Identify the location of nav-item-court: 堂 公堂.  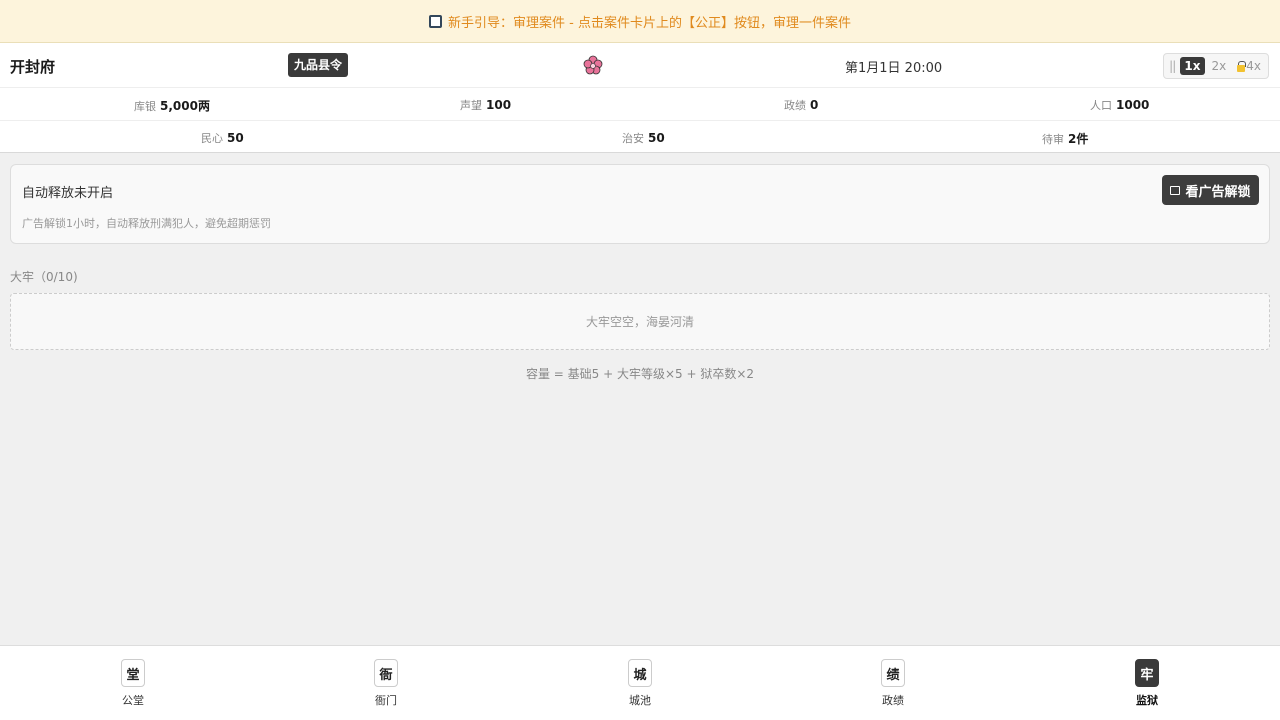
(133, 683).